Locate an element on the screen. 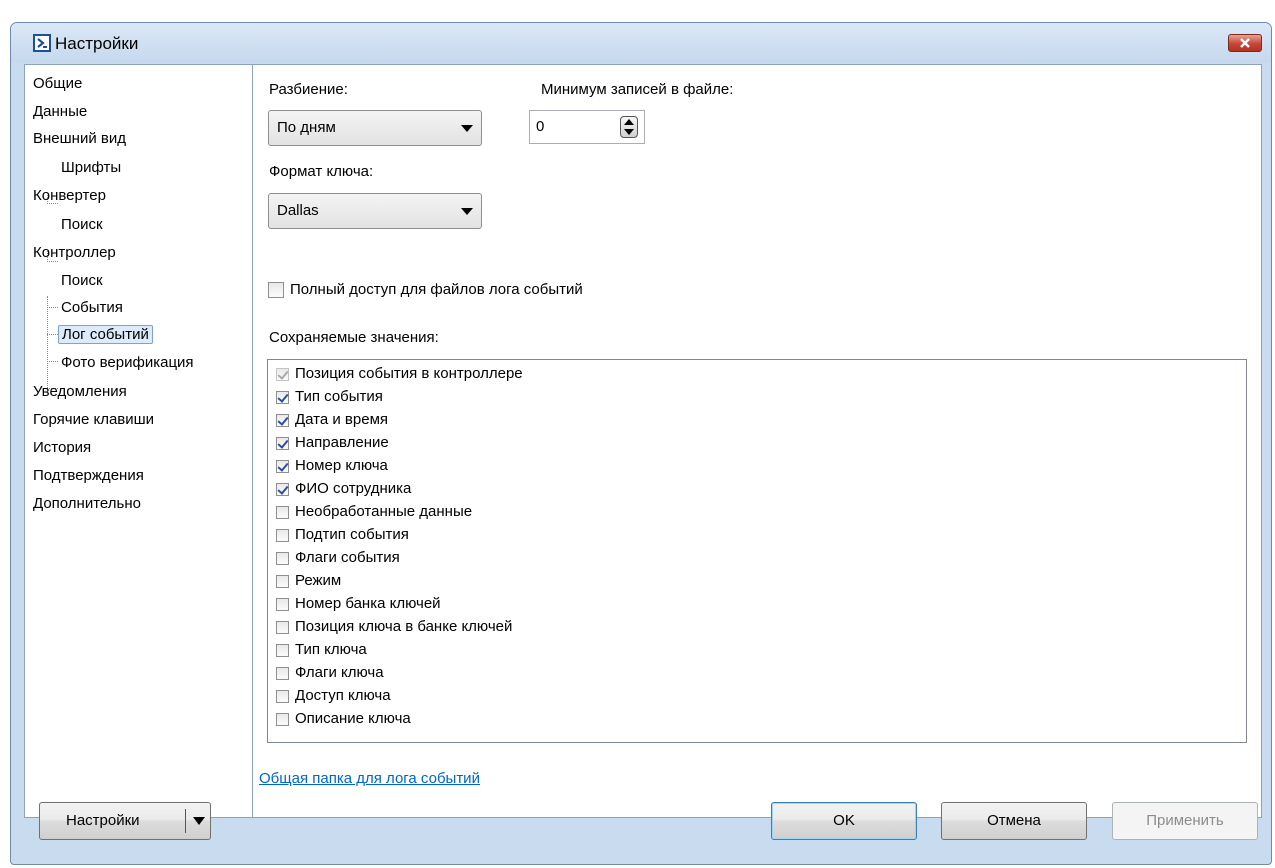 The image size is (1275, 868). list-item-key-bank-number: Номер банка ключей is located at coordinates (358, 603).